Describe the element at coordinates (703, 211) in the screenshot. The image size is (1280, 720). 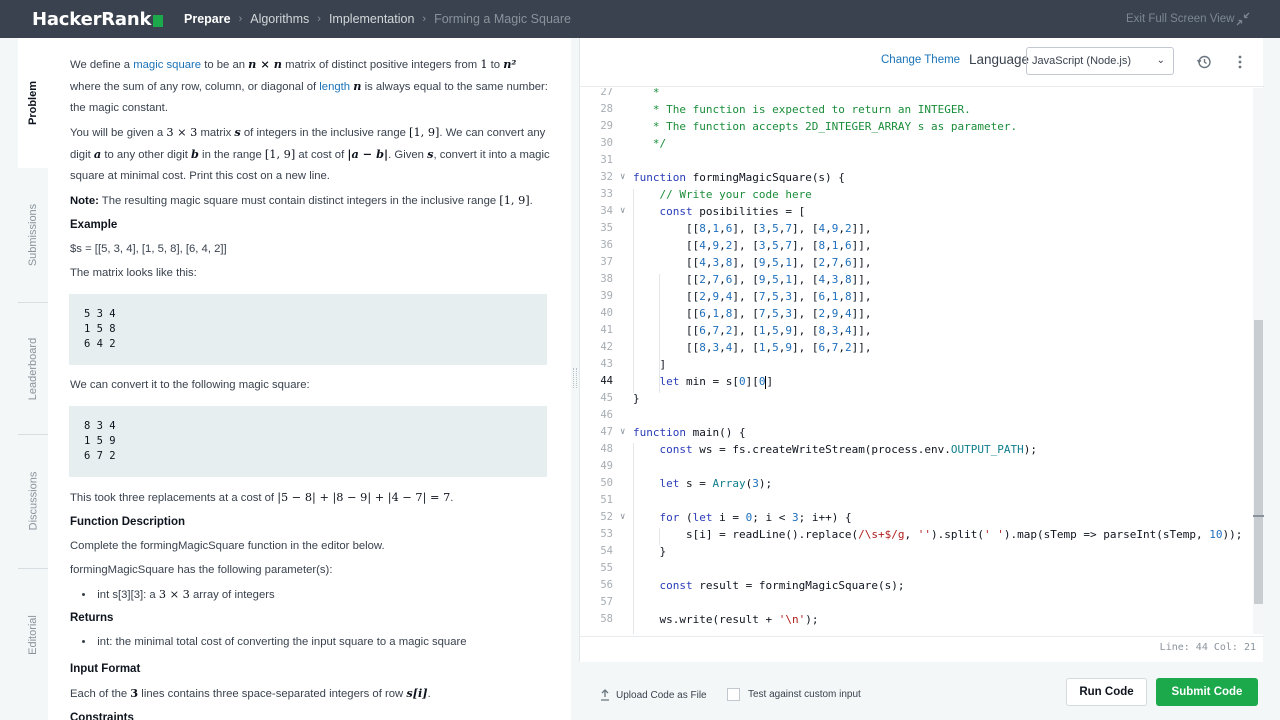
I see `code-line-34: 34 ∨ const posibilities = [` at that location.